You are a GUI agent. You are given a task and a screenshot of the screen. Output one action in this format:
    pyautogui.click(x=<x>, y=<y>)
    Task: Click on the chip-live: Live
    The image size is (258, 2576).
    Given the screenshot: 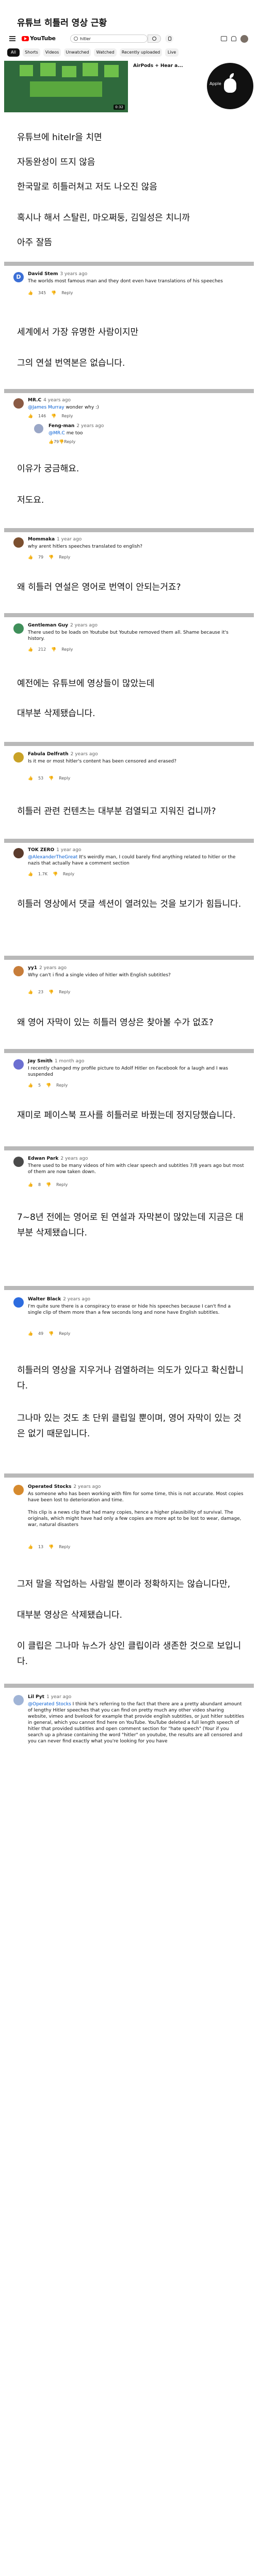 What is the action you would take?
    pyautogui.click(x=172, y=52)
    